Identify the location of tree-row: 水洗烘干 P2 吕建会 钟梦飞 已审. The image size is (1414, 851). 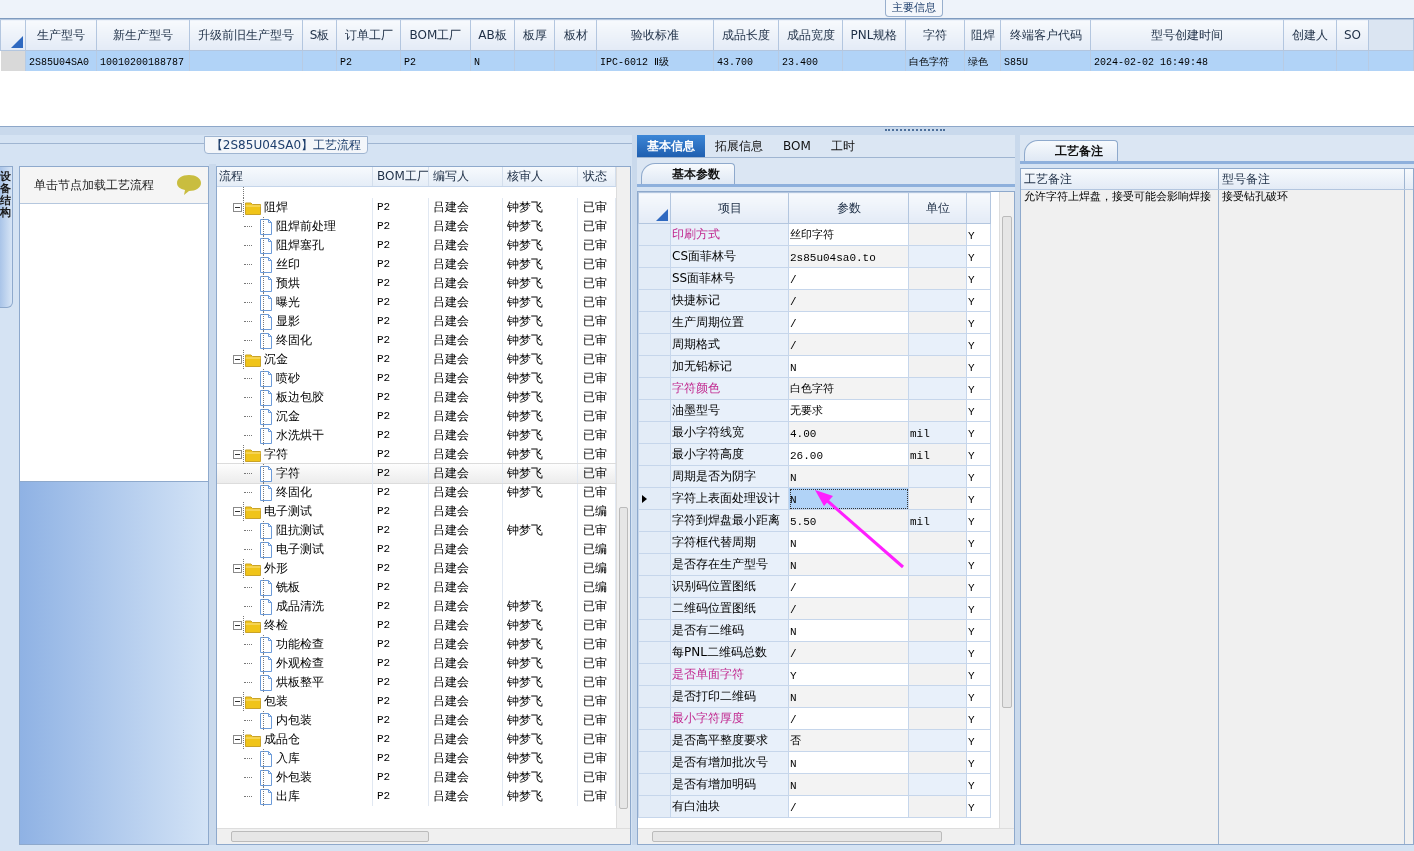
(416, 435).